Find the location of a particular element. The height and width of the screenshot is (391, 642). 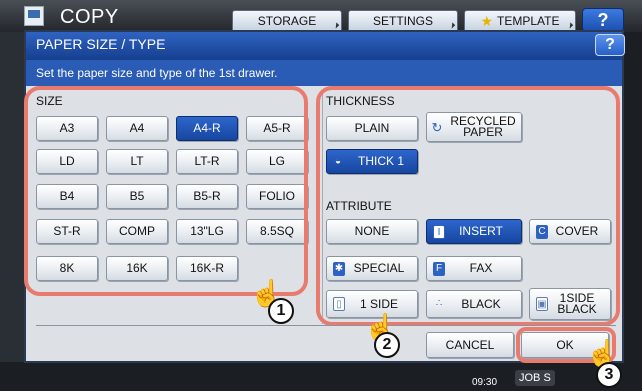

footer-divider is located at coordinates (326, 325).